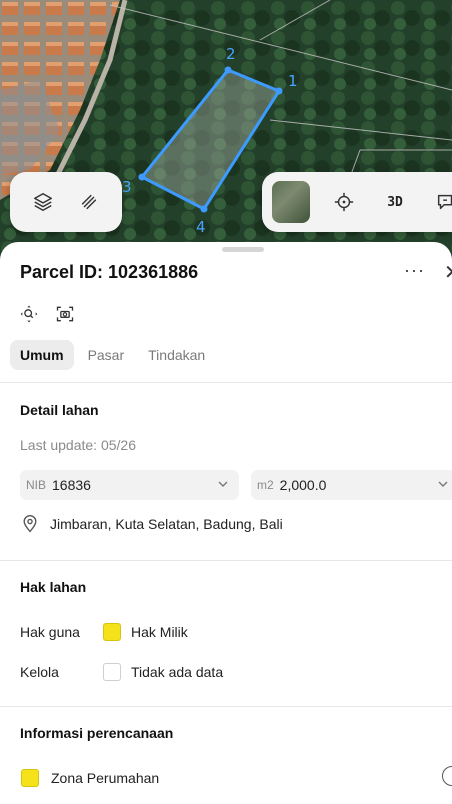 This screenshot has height=804, width=452. I want to click on hak-guna-label: Hak guna, so click(50, 632).